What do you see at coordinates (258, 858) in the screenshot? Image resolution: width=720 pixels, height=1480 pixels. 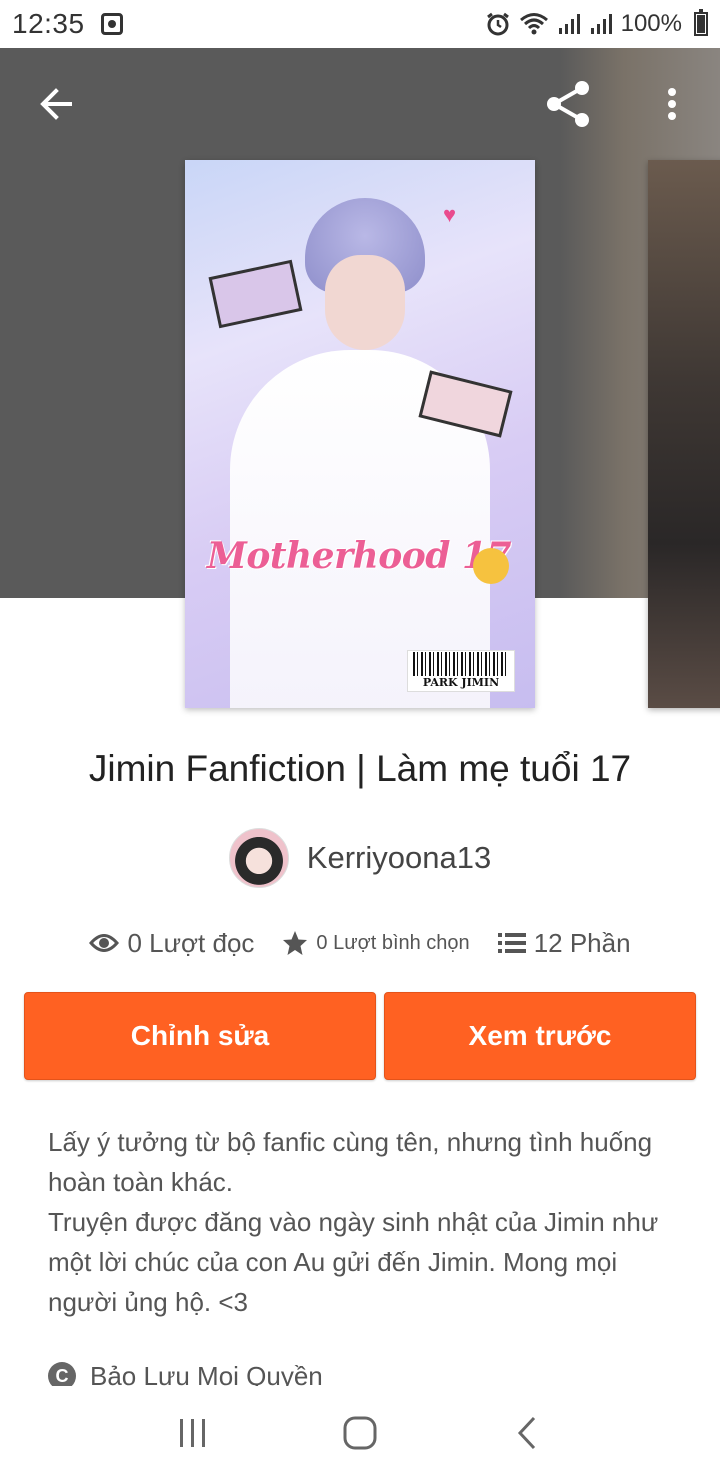 I see `author-avatar` at bounding box center [258, 858].